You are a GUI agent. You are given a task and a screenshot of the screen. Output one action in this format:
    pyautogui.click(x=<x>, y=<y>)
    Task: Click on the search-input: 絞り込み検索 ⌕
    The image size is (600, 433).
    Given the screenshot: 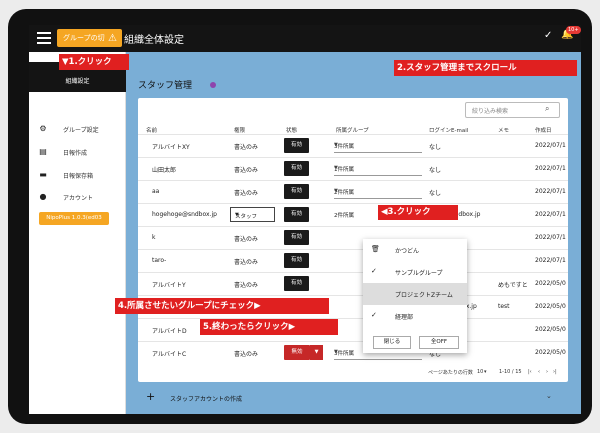 What is the action you would take?
    pyautogui.click(x=512, y=110)
    